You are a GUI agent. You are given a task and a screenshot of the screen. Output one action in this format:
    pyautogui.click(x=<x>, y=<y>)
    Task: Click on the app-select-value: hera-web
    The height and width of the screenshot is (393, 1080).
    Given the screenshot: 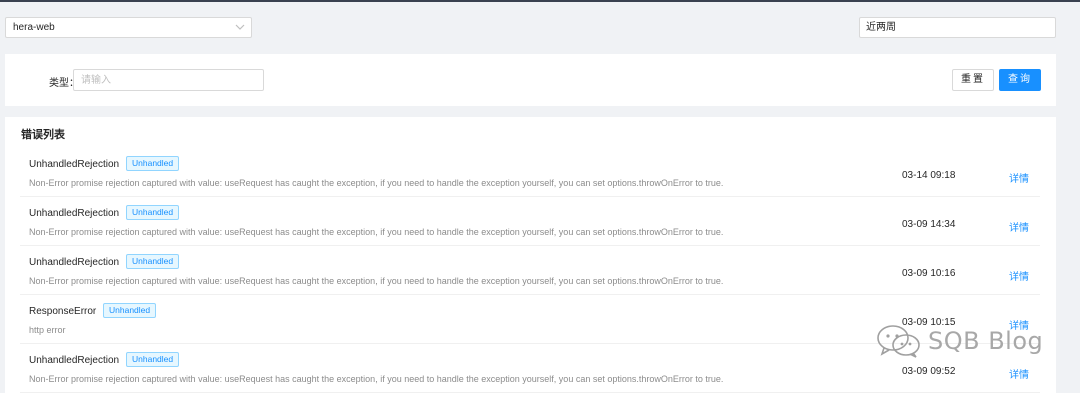 What is the action you would take?
    pyautogui.click(x=34, y=27)
    